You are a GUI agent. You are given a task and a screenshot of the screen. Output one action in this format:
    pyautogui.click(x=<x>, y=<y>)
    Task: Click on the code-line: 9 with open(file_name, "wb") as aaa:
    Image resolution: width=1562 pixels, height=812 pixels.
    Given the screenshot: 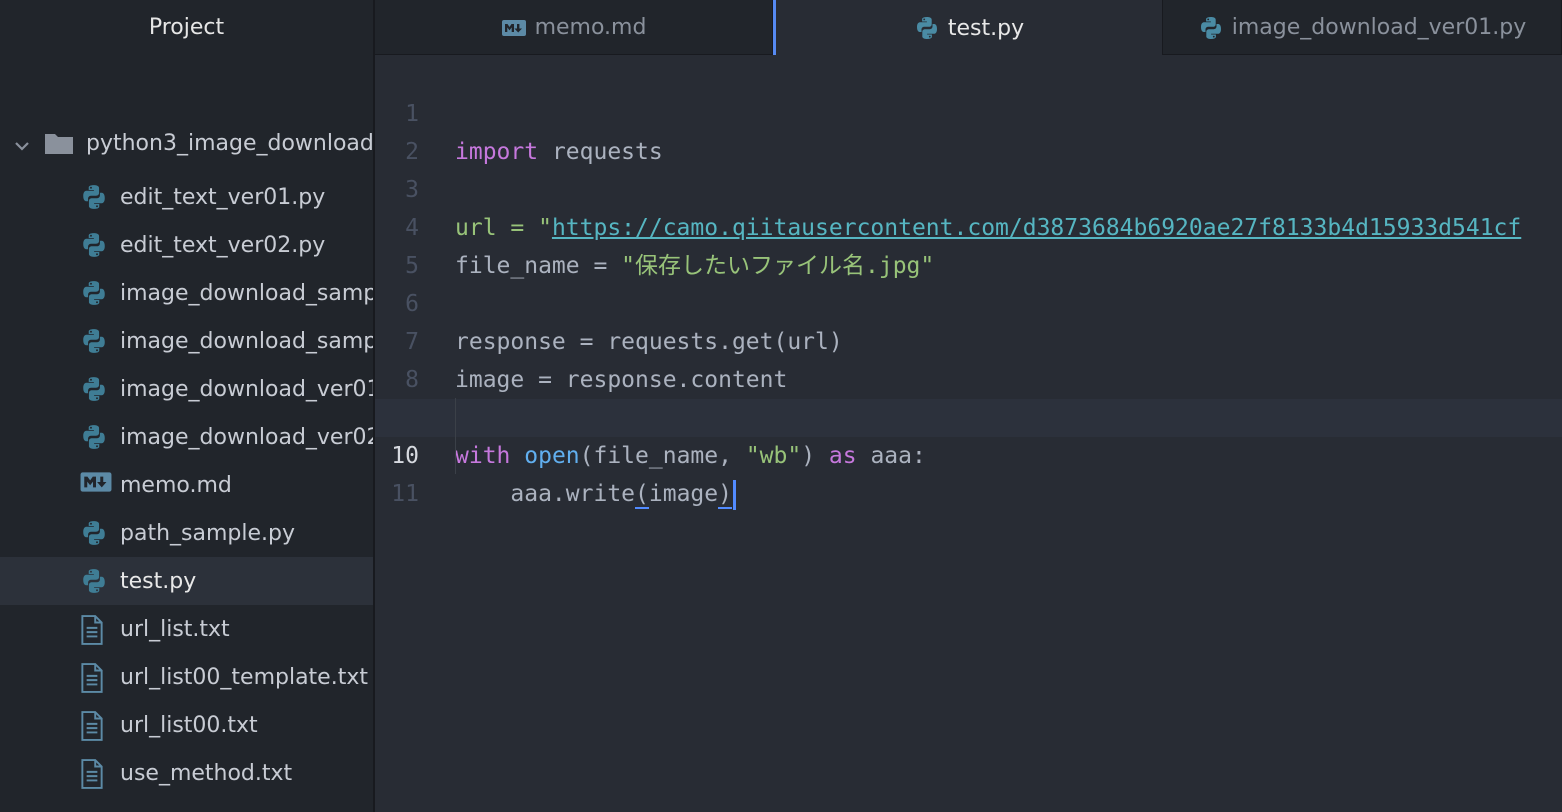 What is the action you would take?
    pyautogui.click(x=968, y=415)
    